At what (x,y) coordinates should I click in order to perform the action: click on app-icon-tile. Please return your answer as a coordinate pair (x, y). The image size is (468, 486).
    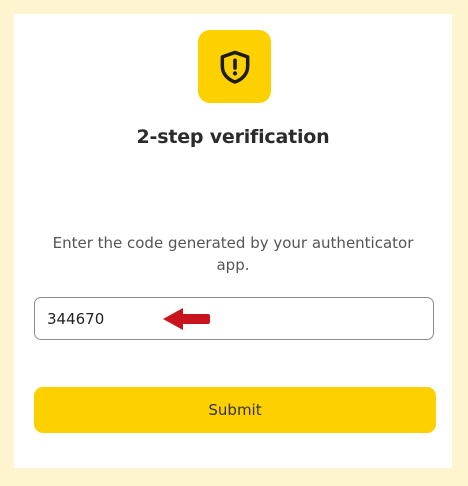
    Looking at the image, I should click on (234, 66).